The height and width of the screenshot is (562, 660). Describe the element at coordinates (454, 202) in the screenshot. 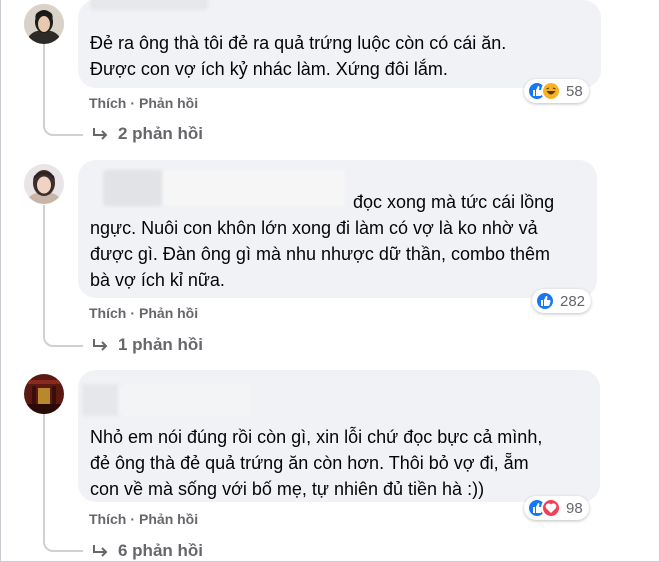

I see `comment-text-line: đọc xong mà tức cái lồng` at that location.